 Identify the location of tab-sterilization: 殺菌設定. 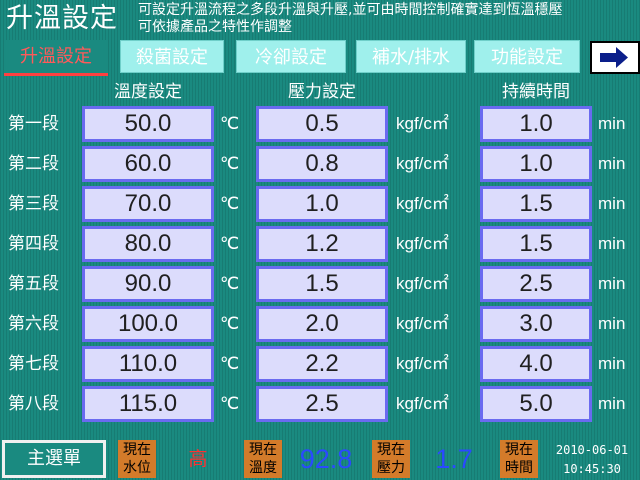
(172, 56).